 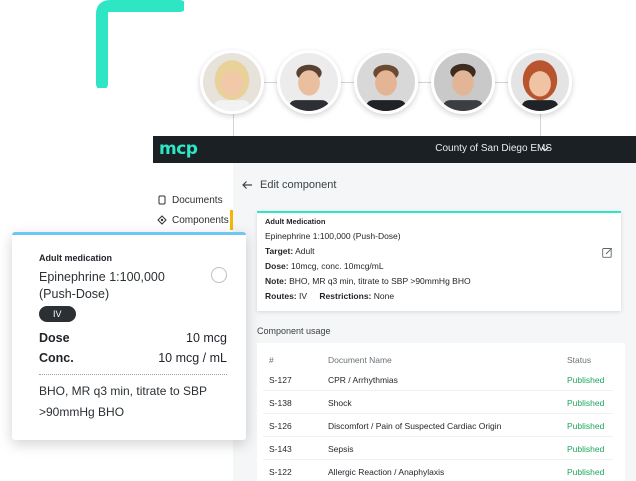 What do you see at coordinates (337, 266) in the screenshot?
I see `dose-value: 10mcg, conc. 10mcg/mL` at bounding box center [337, 266].